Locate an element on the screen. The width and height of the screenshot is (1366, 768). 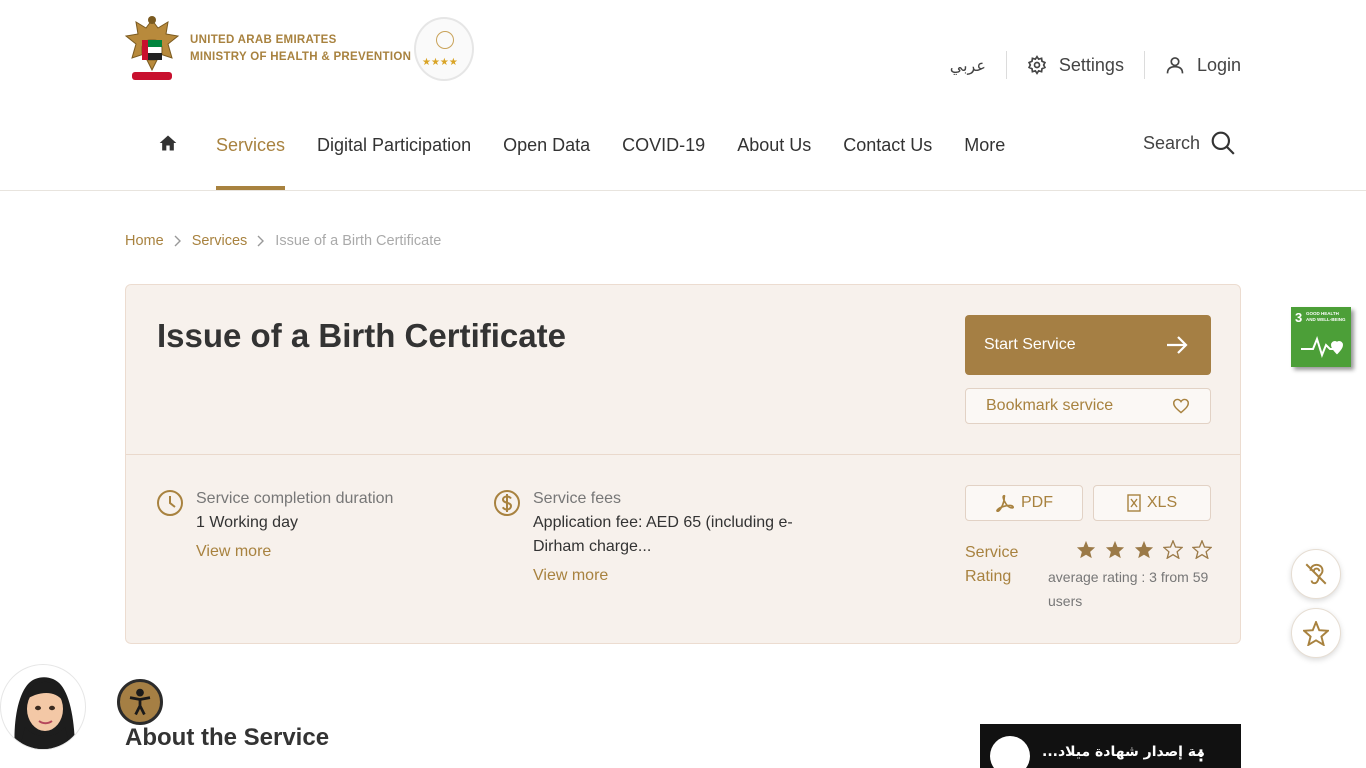
search-icon is located at coordinates (1223, 143).